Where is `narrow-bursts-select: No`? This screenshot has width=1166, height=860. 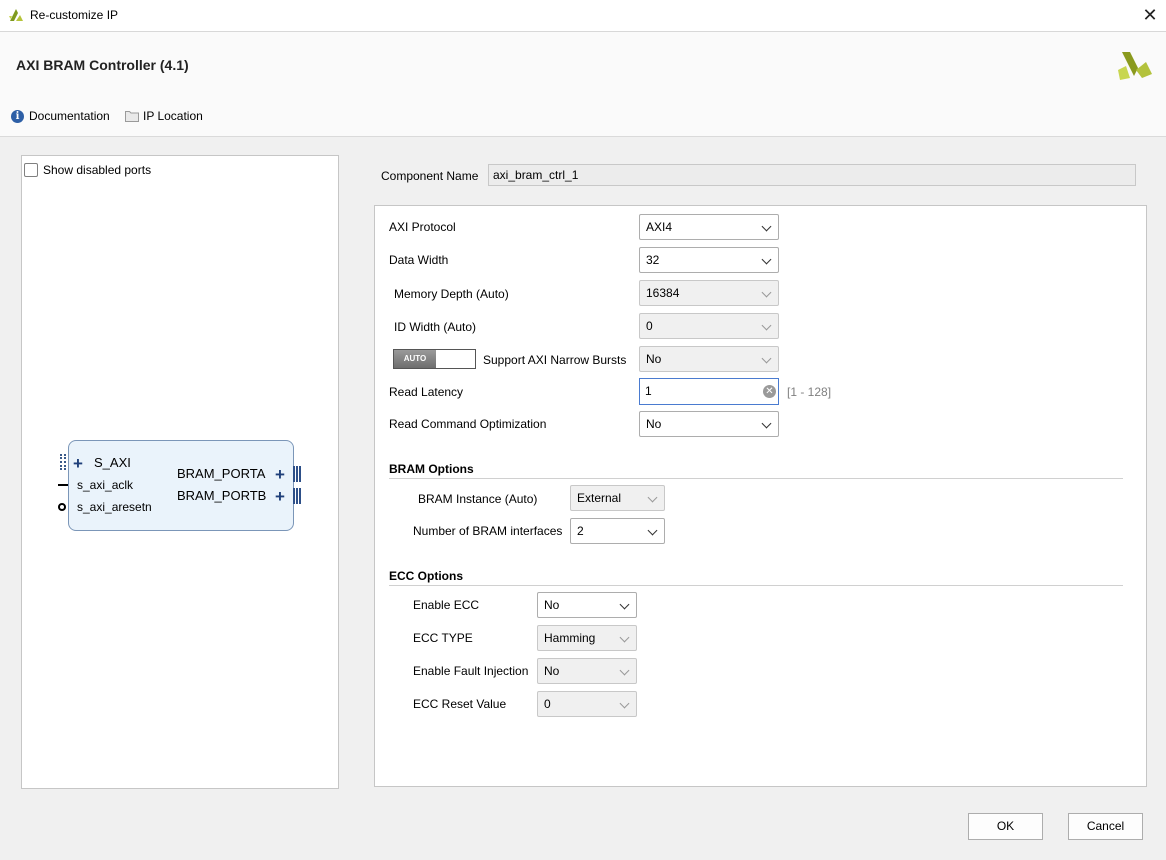 narrow-bursts-select: No is located at coordinates (709, 359).